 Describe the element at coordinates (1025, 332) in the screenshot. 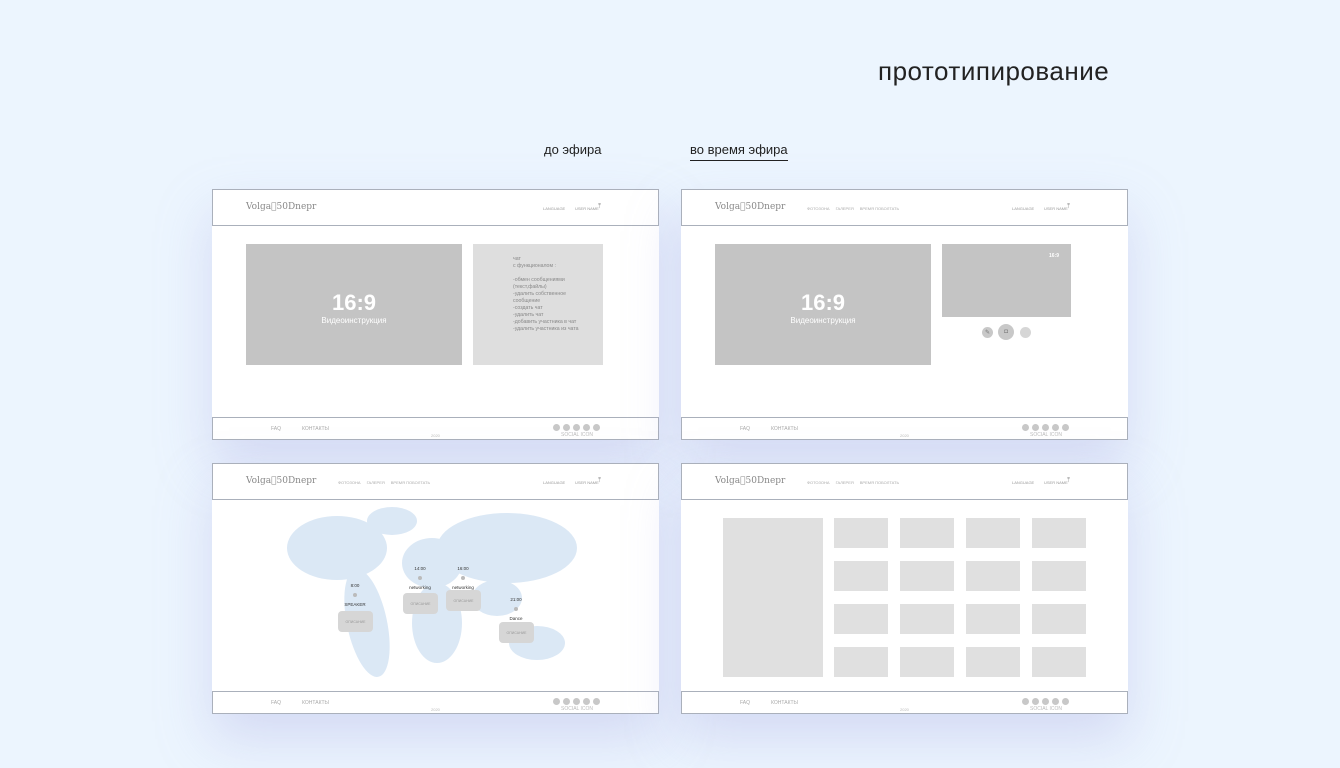

I see `hangup-icon` at that location.